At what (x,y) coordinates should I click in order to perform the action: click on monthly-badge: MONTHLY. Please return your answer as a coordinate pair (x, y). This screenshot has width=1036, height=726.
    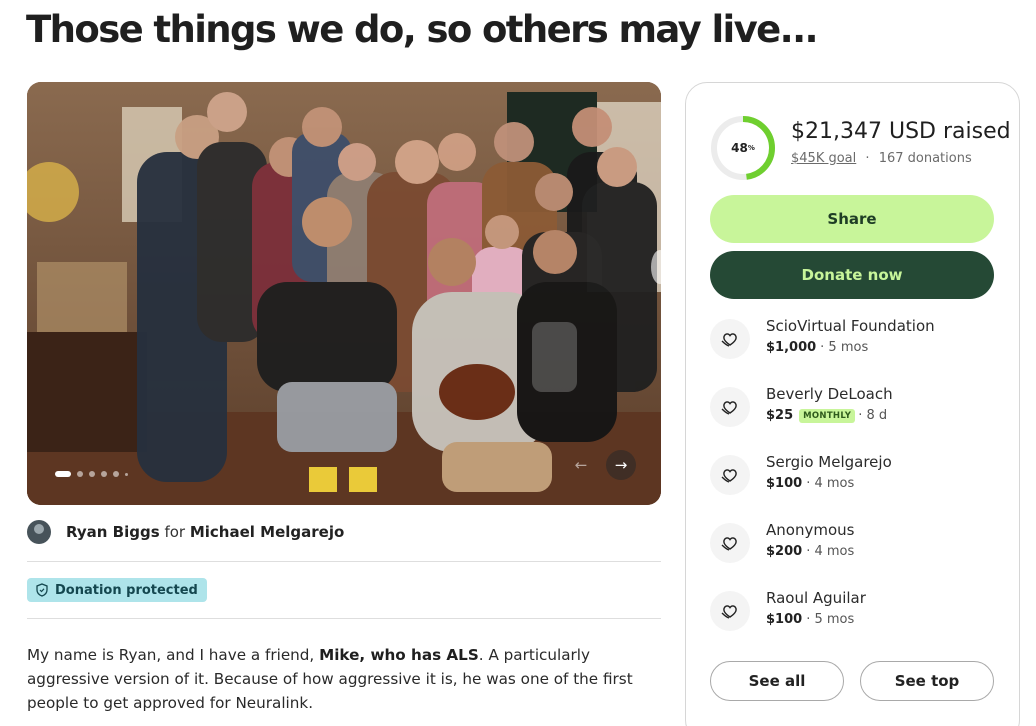
    Looking at the image, I should click on (827, 415).